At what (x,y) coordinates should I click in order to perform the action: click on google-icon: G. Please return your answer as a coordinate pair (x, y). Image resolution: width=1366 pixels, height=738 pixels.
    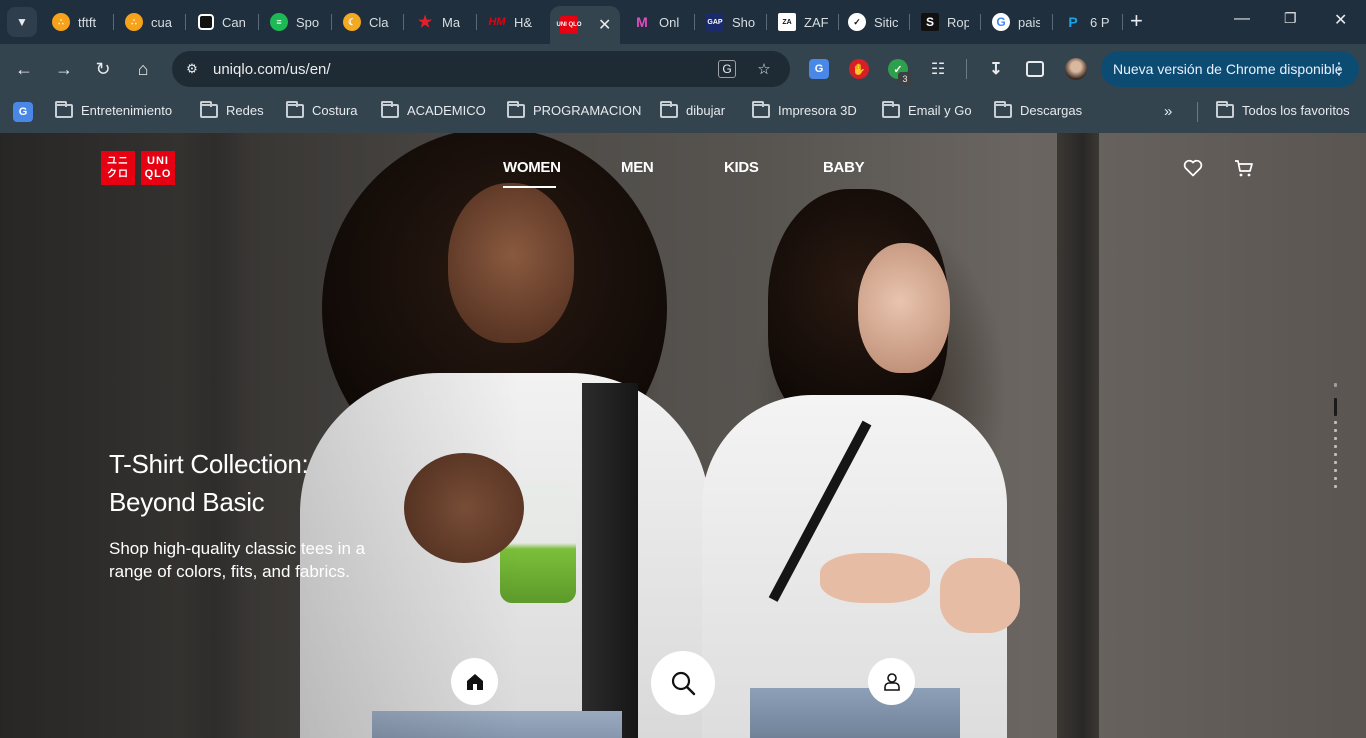
    Looking at the image, I should click on (1001, 22).